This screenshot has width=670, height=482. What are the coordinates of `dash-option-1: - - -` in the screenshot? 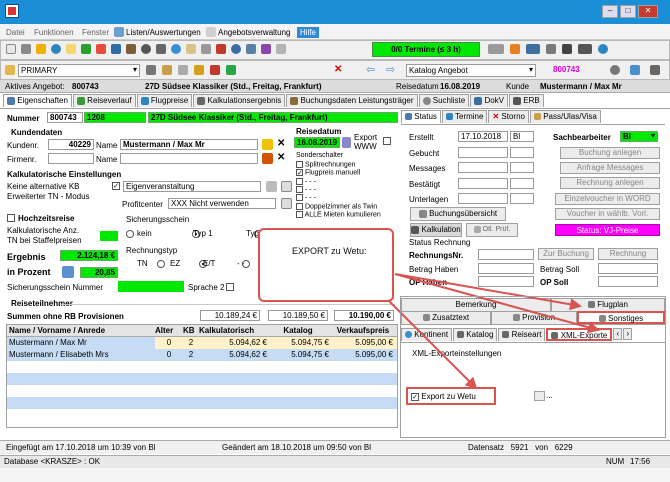 It's located at (341, 181).